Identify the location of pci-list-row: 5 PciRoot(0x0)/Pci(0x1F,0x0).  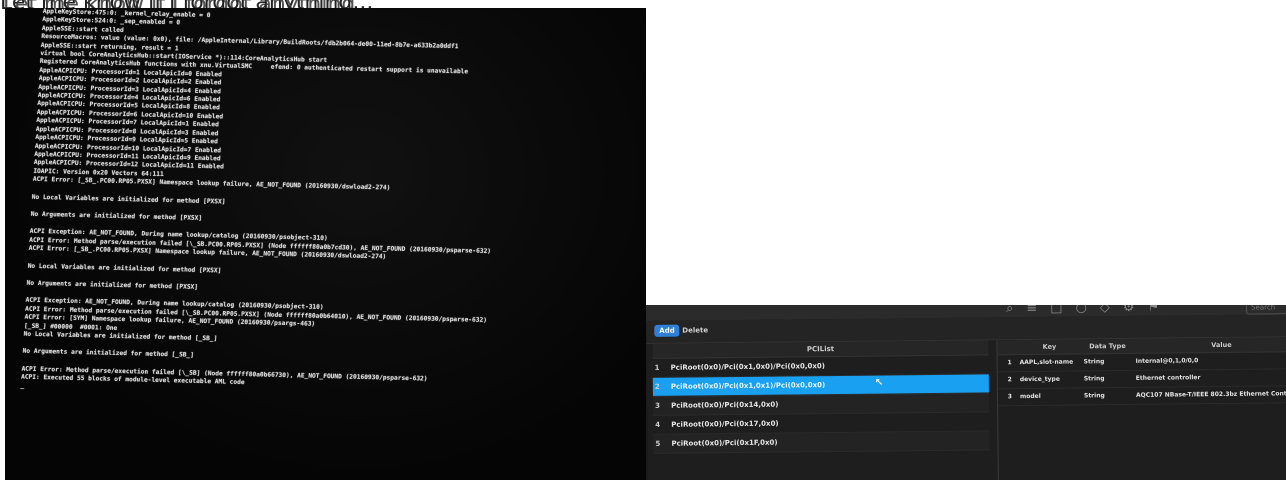
(821, 442).